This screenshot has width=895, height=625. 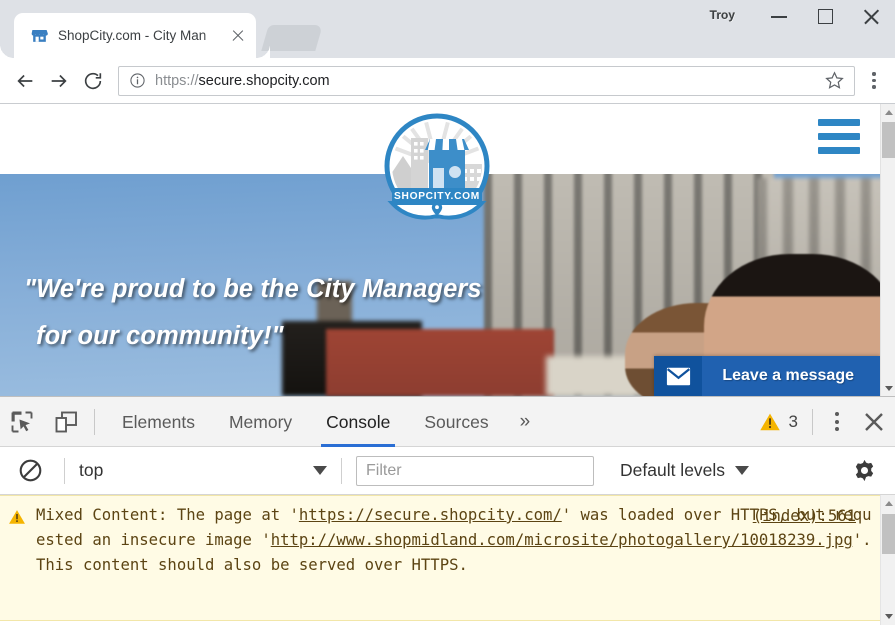 I want to click on browser-tab-active: ShopCity.com - City Man, so click(x=142, y=35).